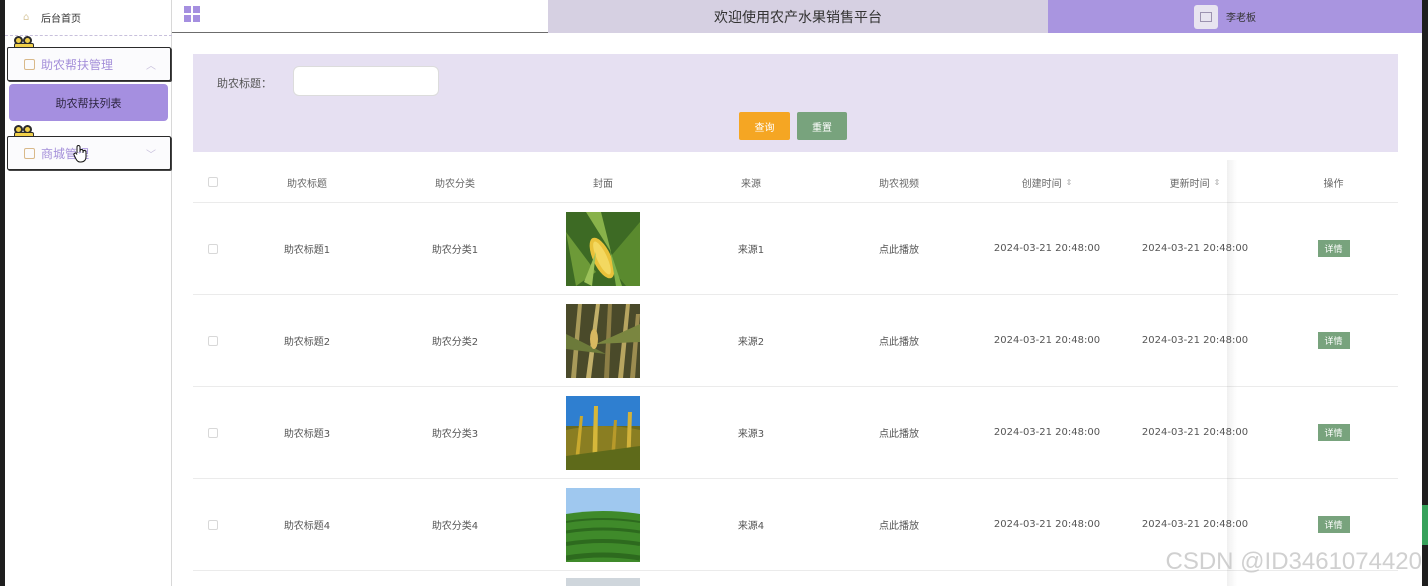 The width and height of the screenshot is (1428, 586). Describe the element at coordinates (88, 293) in the screenshot. I see `sidebar: ⌂ 后台首页 助农帮扶管理 ︿ 助农帮扶列表 商城管理 ﹀` at that location.